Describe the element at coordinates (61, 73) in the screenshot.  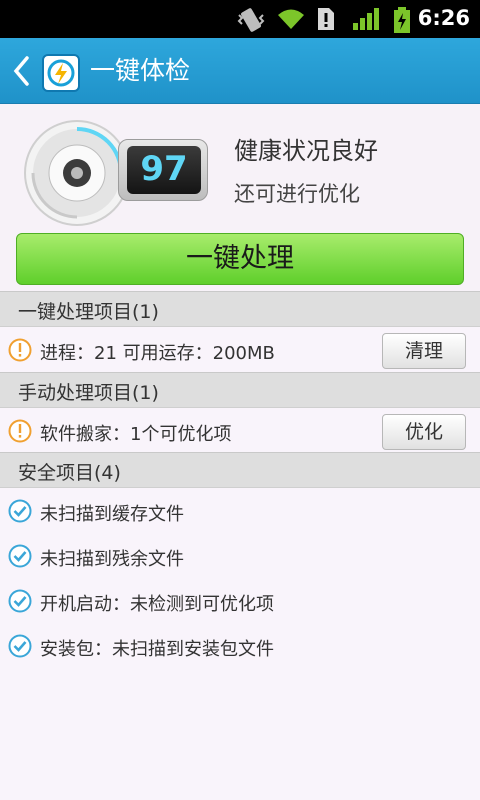
I see `lightning-icon` at that location.